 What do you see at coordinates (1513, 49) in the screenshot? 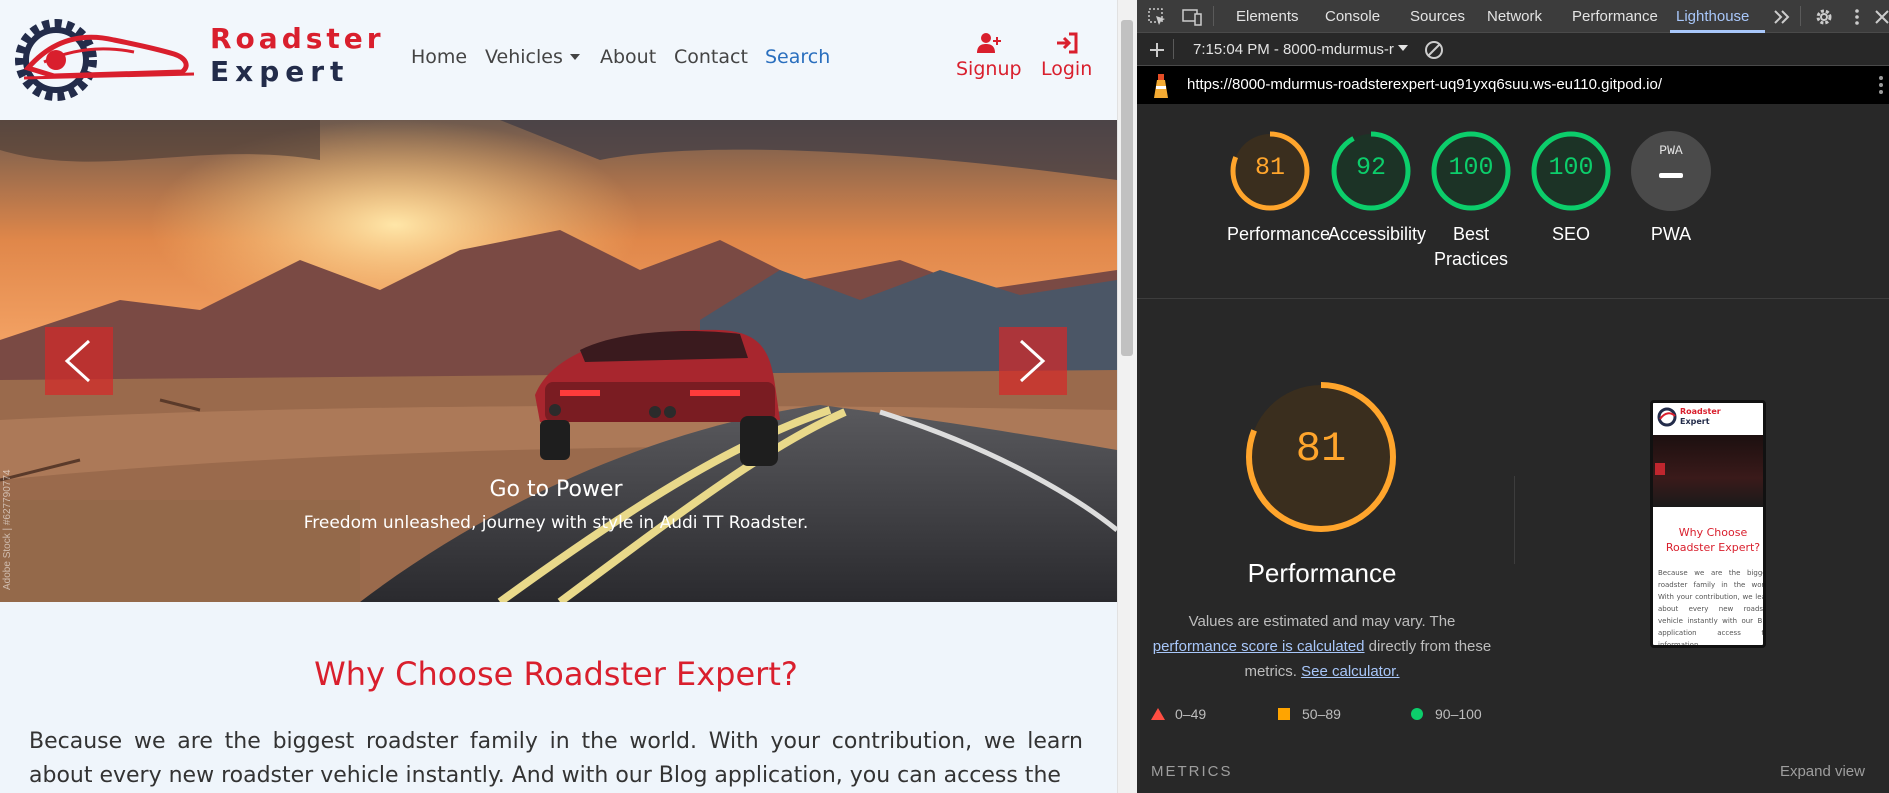
I see `lighthouse-toolbar: 7:15:04 PM - 8000-mdurmus-r` at bounding box center [1513, 49].